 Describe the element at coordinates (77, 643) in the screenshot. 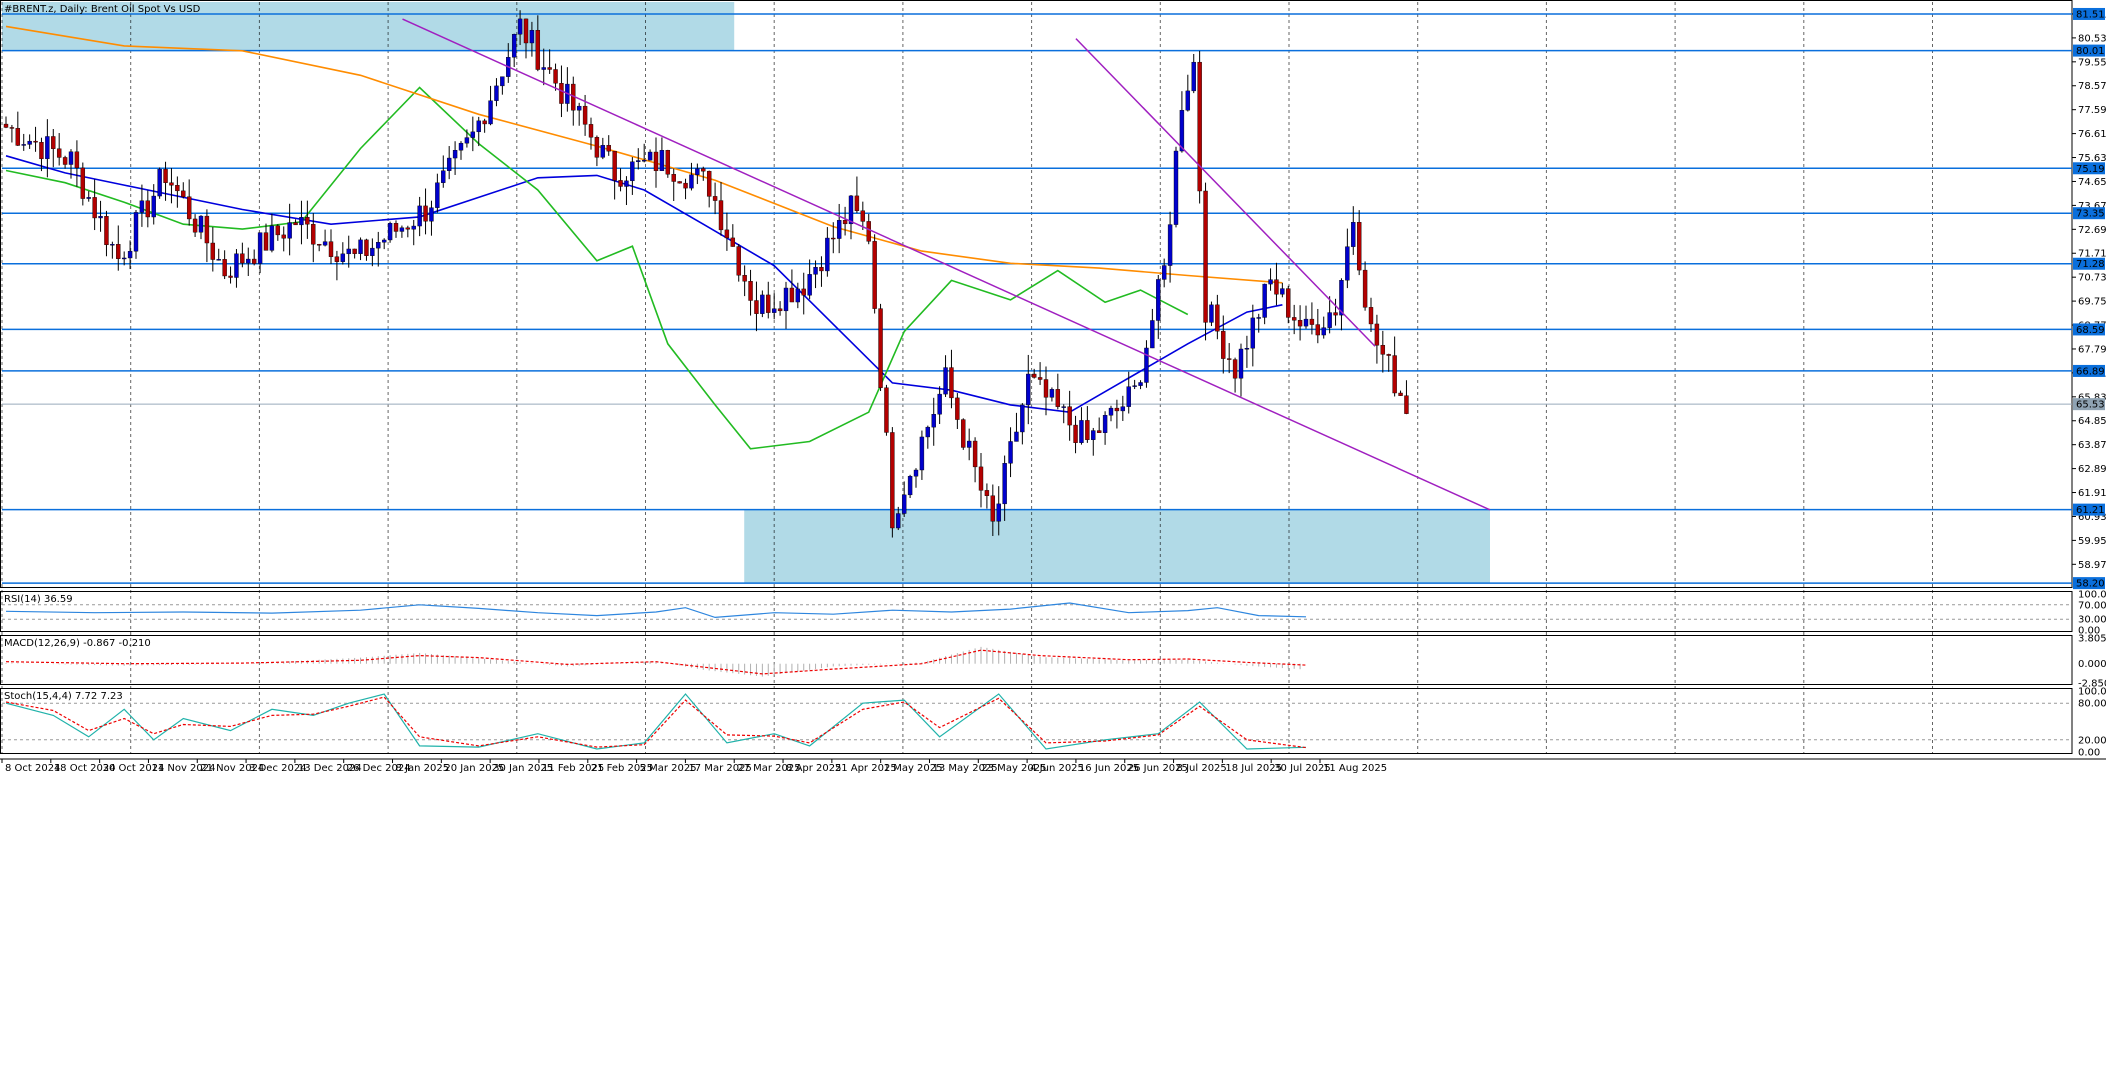

I see `indicator-title: MACD(12,26,9) -0.867 -0.210` at that location.